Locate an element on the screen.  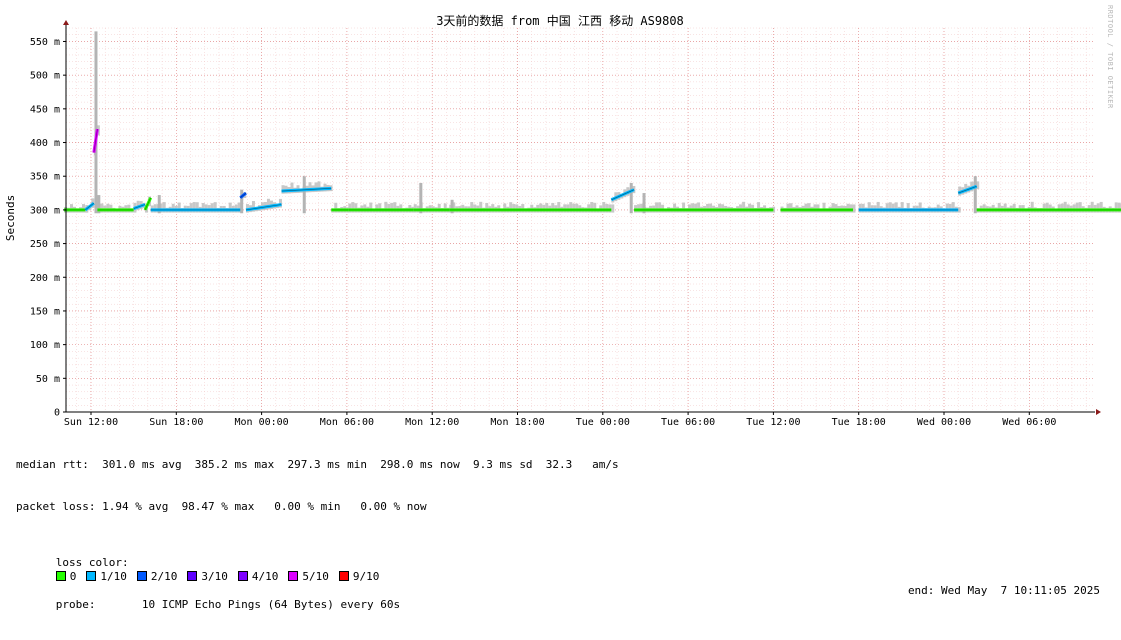
loss-color-item-label: 5/10 is located at coordinates (315, 576).